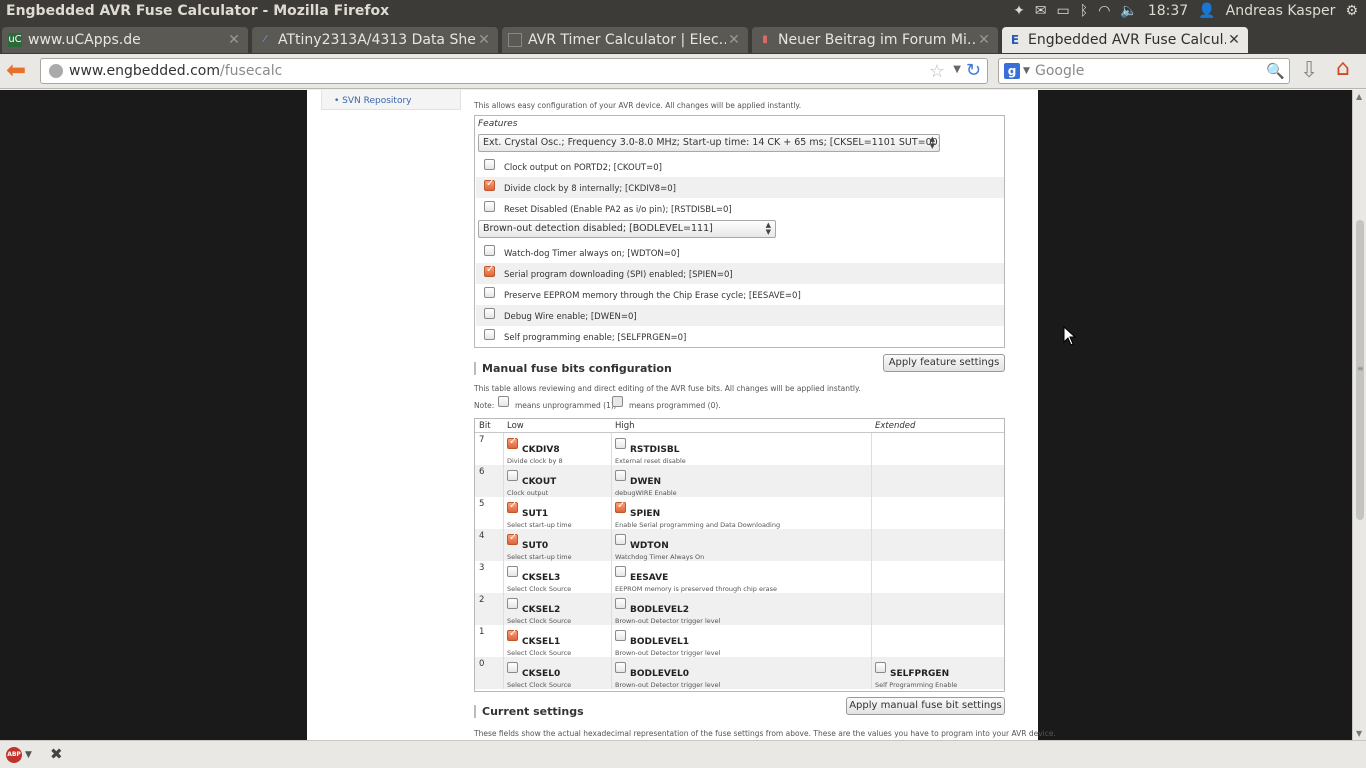  I want to click on vertical-scrollbar: ▲ ≡ ▼, so click(1359, 415).